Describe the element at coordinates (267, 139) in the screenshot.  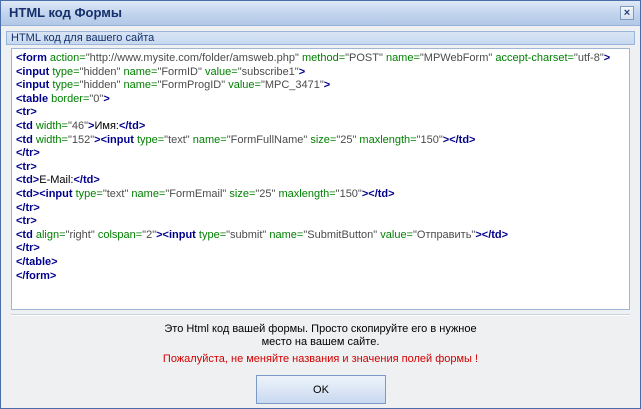
I see `code-token-val: "FormFullName"` at that location.